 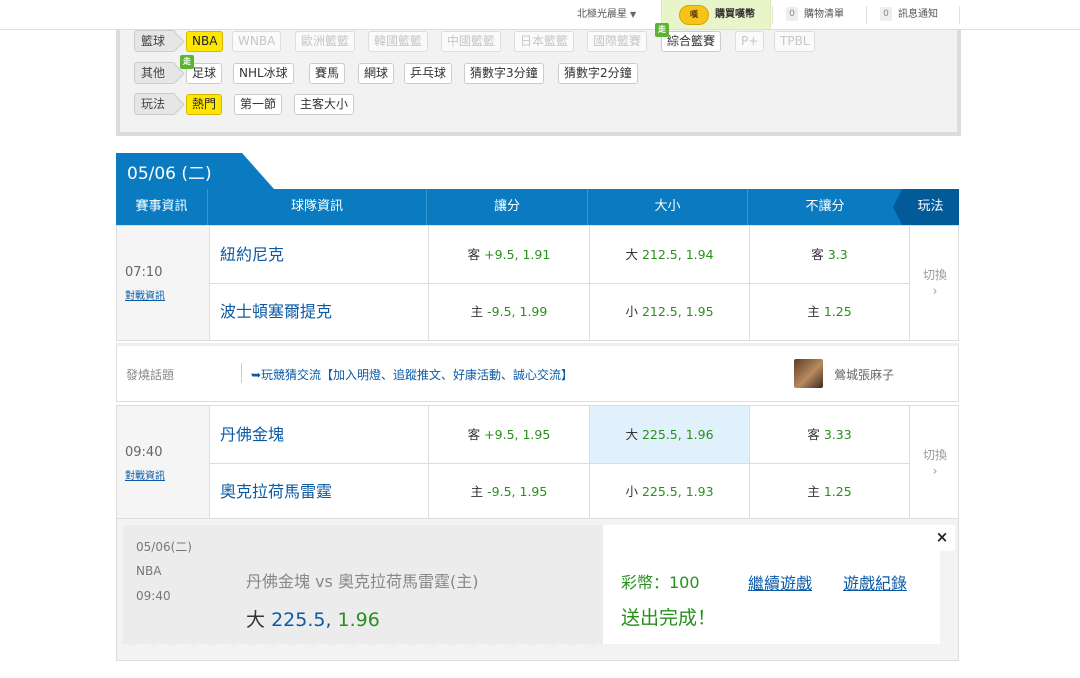 What do you see at coordinates (318, 254) in the screenshot?
I see `away-team: 紐約尼克` at bounding box center [318, 254].